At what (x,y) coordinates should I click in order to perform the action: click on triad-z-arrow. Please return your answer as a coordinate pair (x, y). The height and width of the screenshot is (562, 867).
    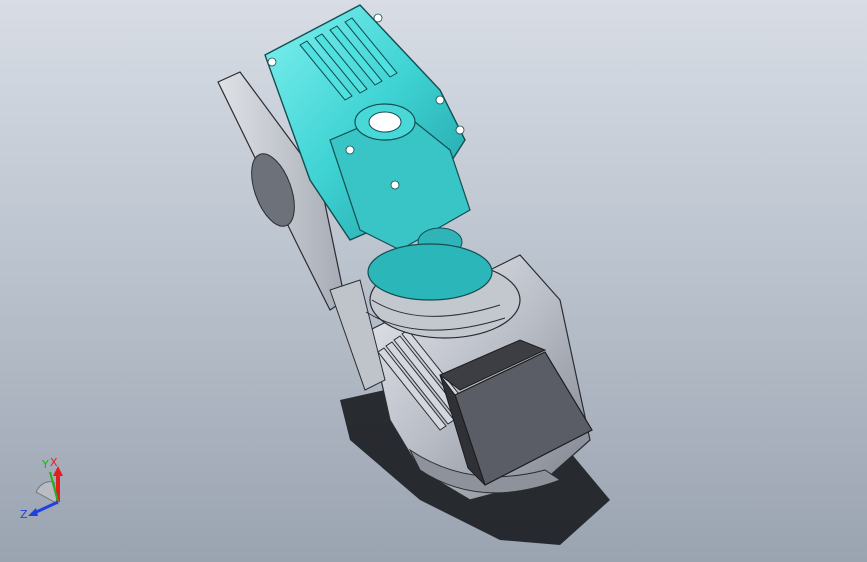
    Looking at the image, I should click on (33, 512).